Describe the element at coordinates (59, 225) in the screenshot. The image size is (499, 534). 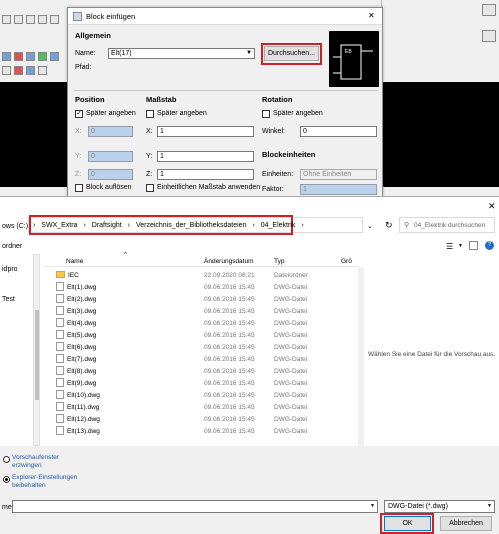
I see `breadcrumb-item: SWX_Extra` at that location.